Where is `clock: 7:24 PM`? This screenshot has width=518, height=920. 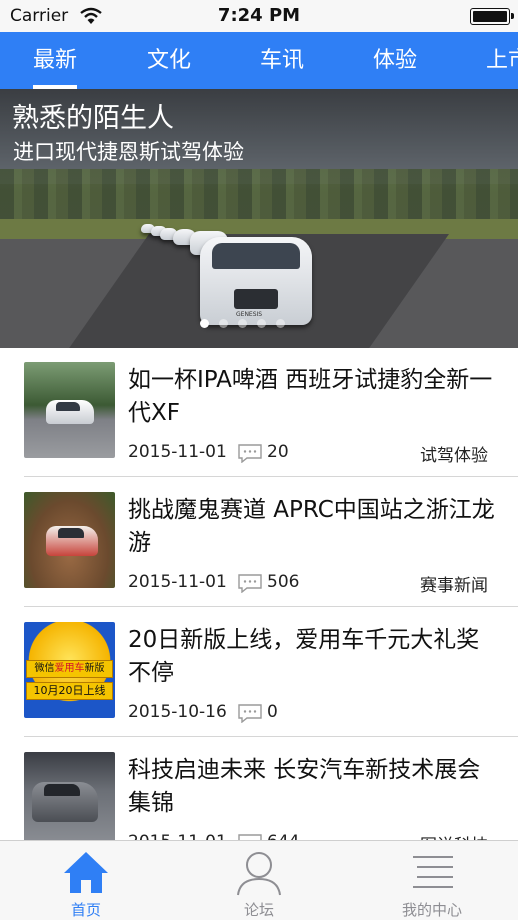 clock: 7:24 PM is located at coordinates (259, 15).